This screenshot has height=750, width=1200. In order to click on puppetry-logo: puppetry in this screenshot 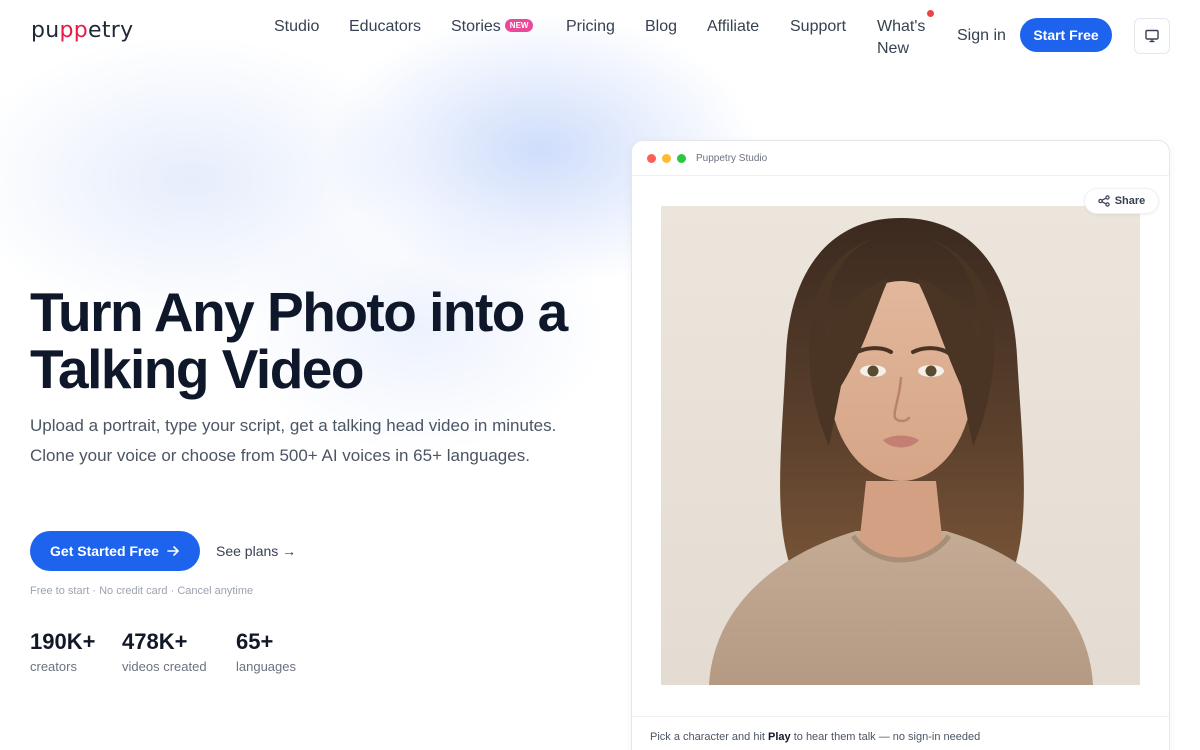, I will do `click(82, 30)`.